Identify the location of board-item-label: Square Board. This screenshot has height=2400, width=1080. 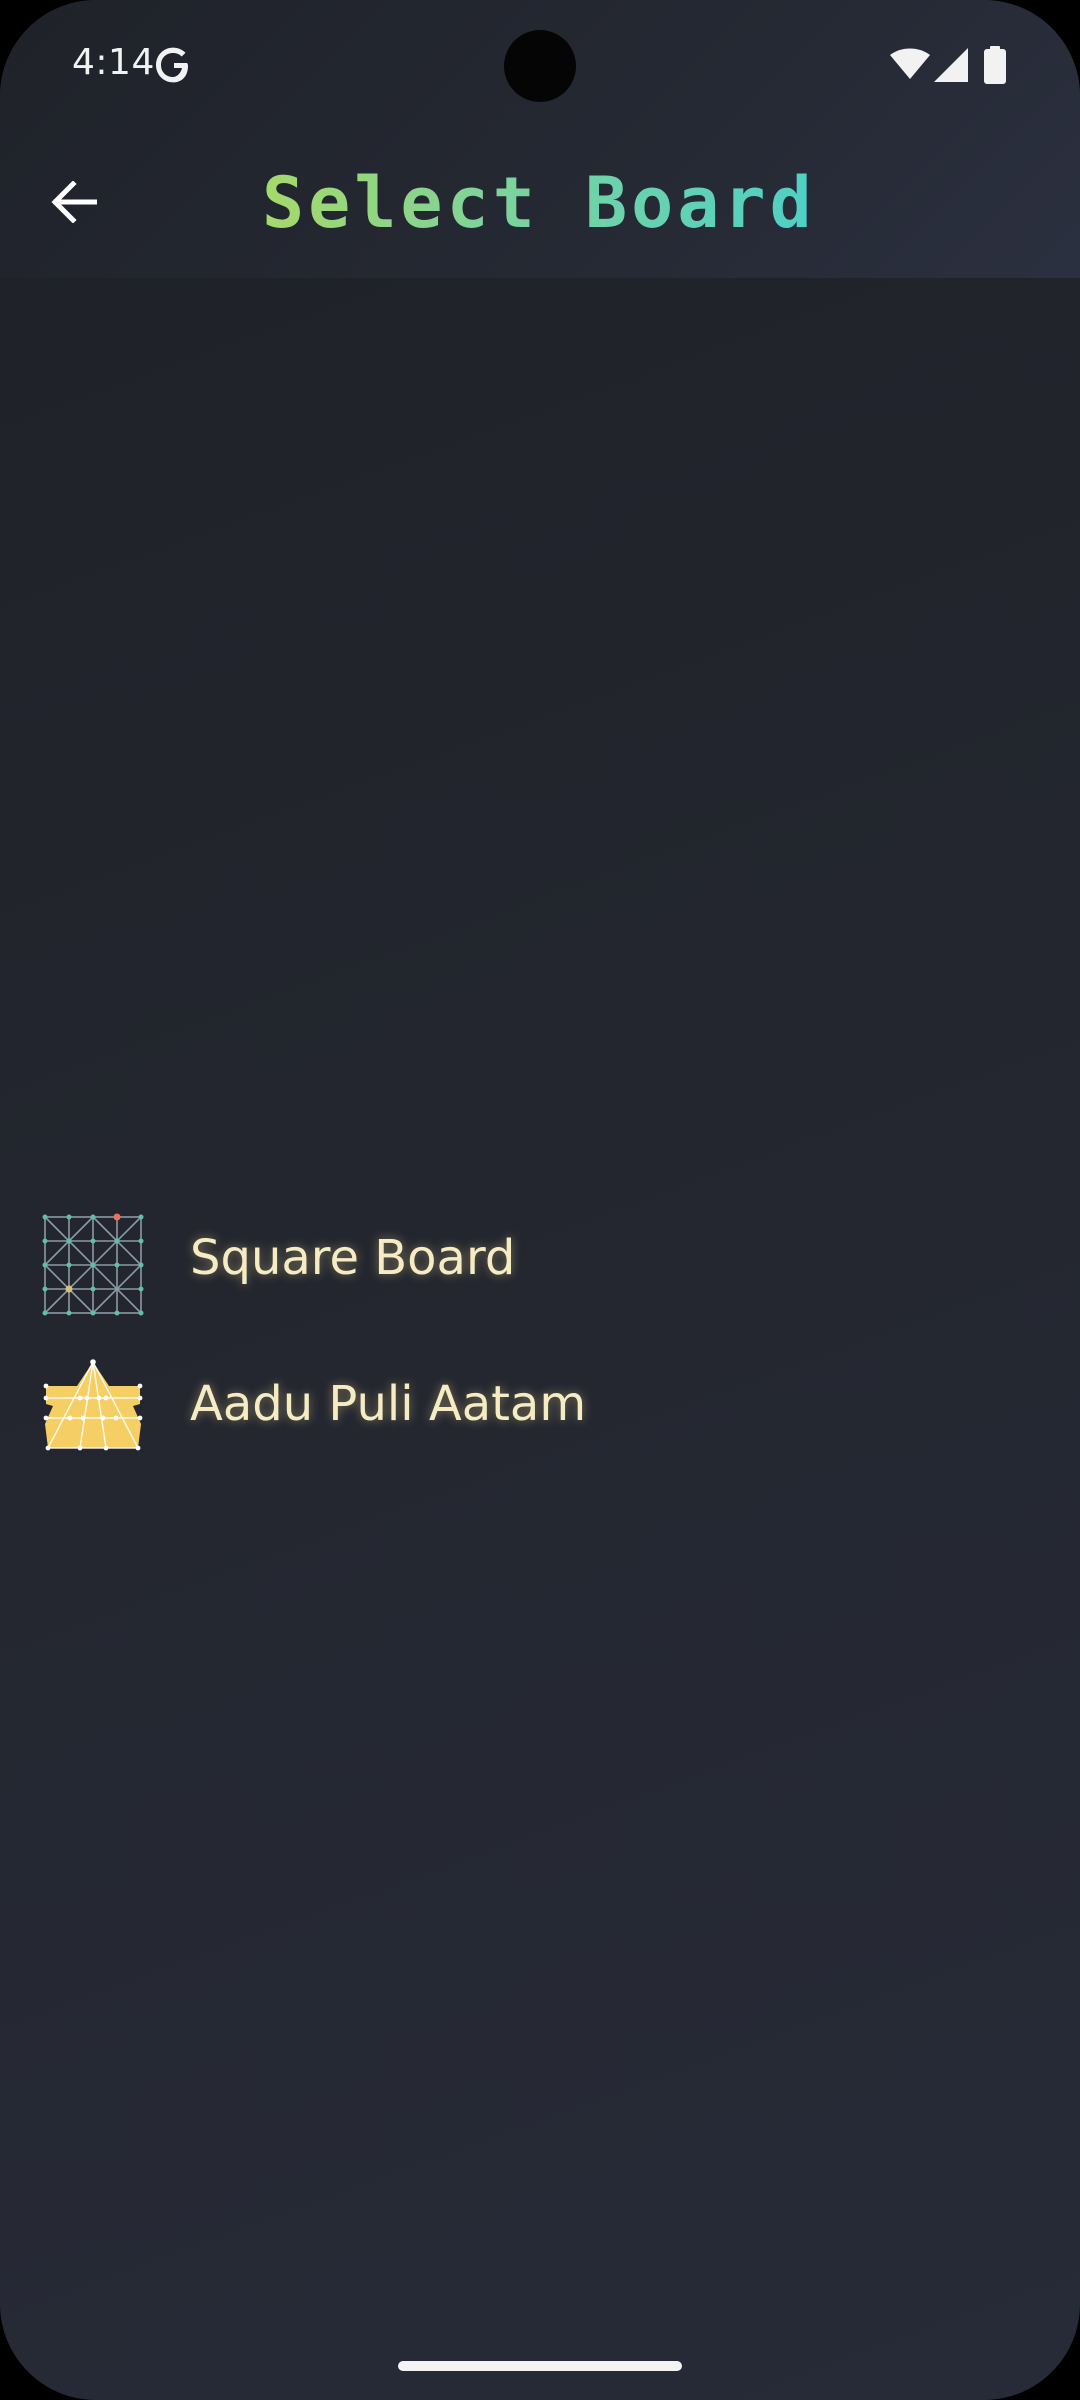
(353, 1258).